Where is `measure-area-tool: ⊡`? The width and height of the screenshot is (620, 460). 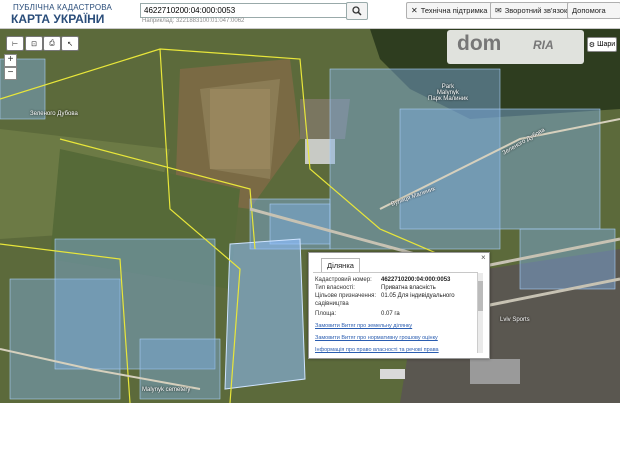 measure-area-tool: ⊡ is located at coordinates (34, 43).